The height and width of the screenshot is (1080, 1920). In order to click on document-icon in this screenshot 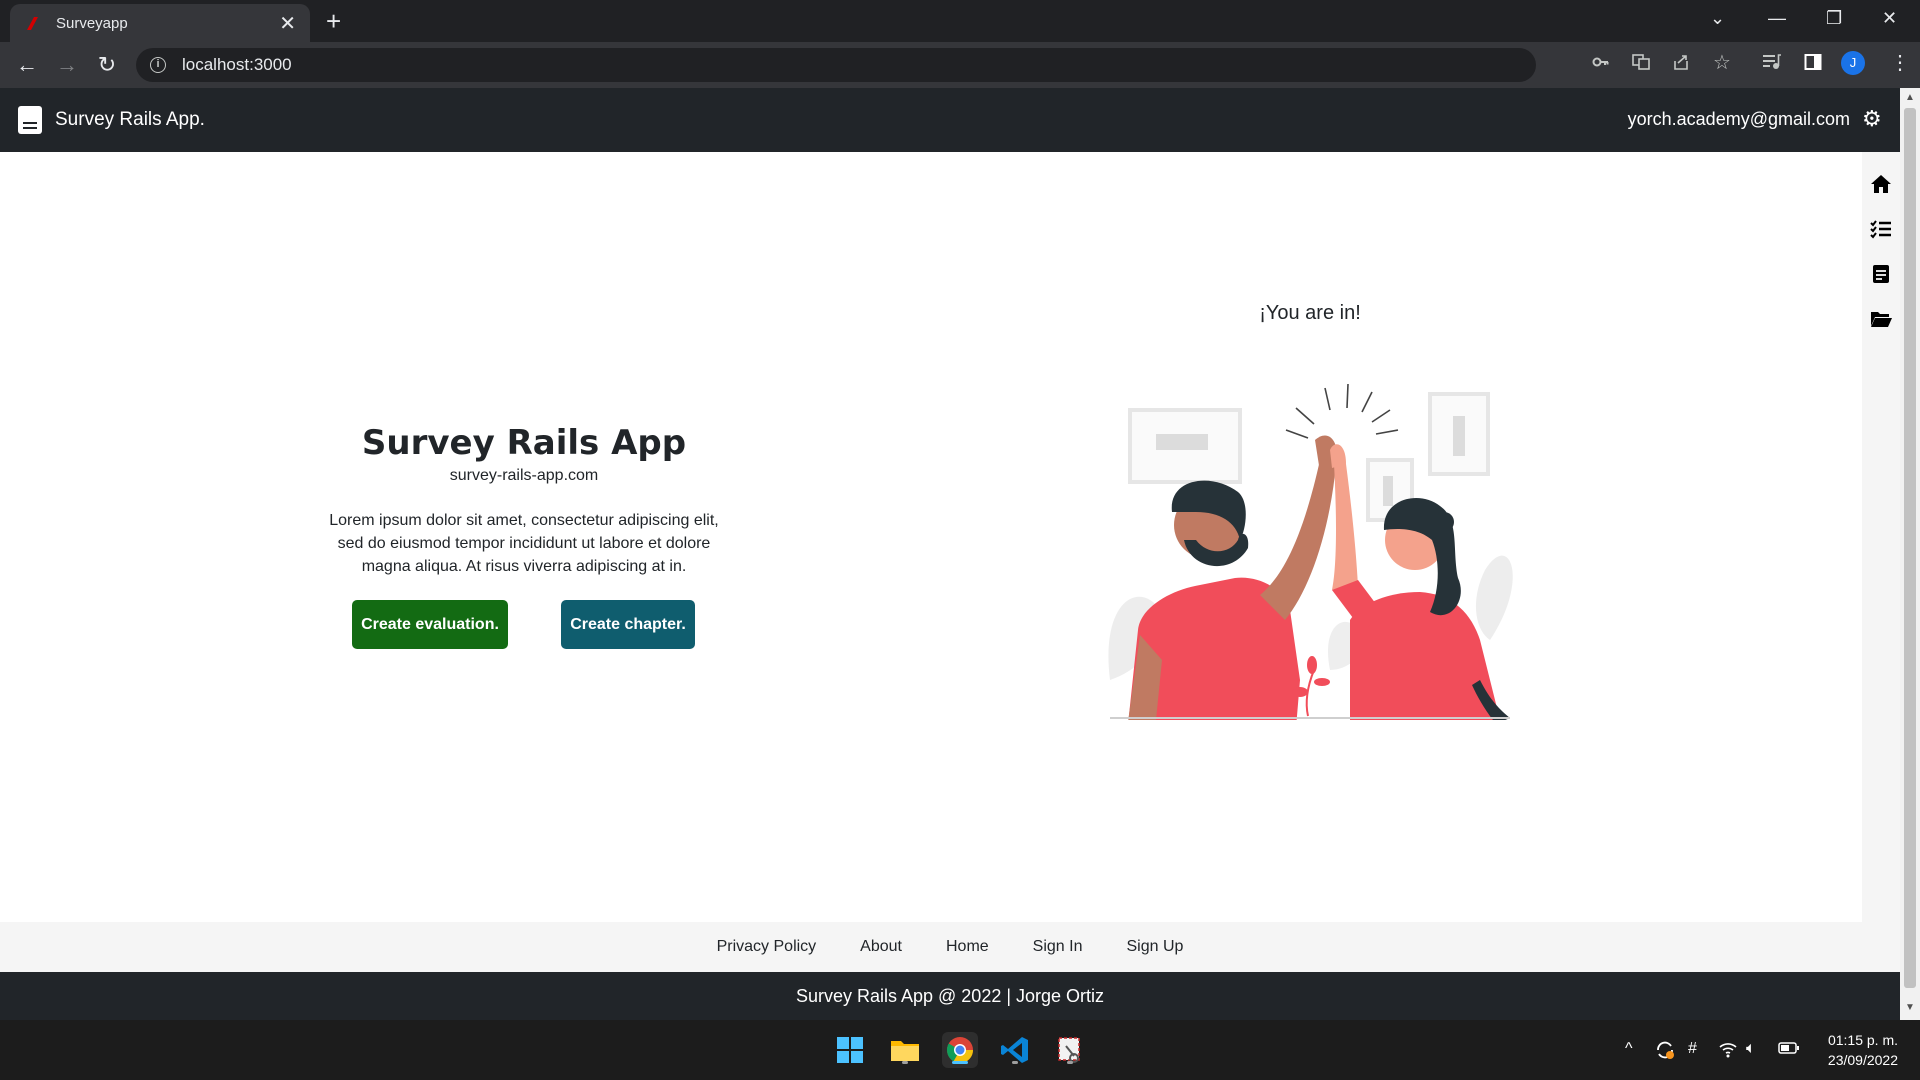, I will do `click(1881, 274)`.